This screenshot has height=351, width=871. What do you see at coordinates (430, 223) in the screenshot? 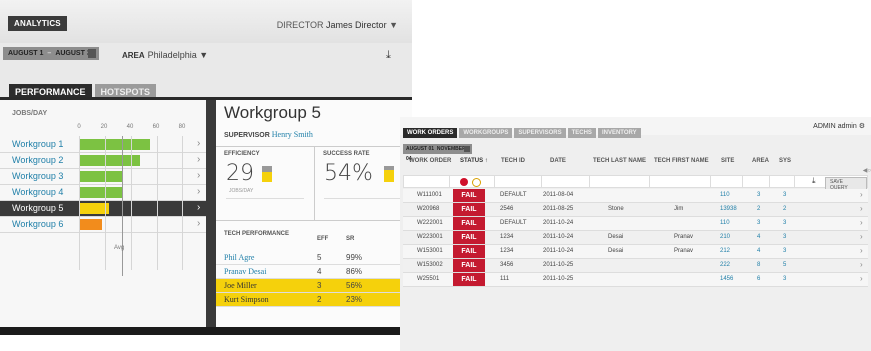
I see `cell-wo: W222001` at bounding box center [430, 223].